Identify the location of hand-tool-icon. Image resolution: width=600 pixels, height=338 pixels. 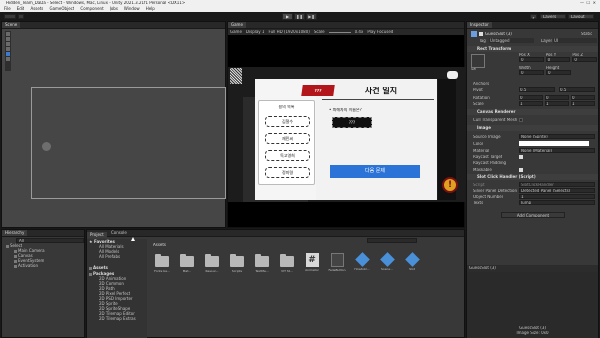
(8, 34).